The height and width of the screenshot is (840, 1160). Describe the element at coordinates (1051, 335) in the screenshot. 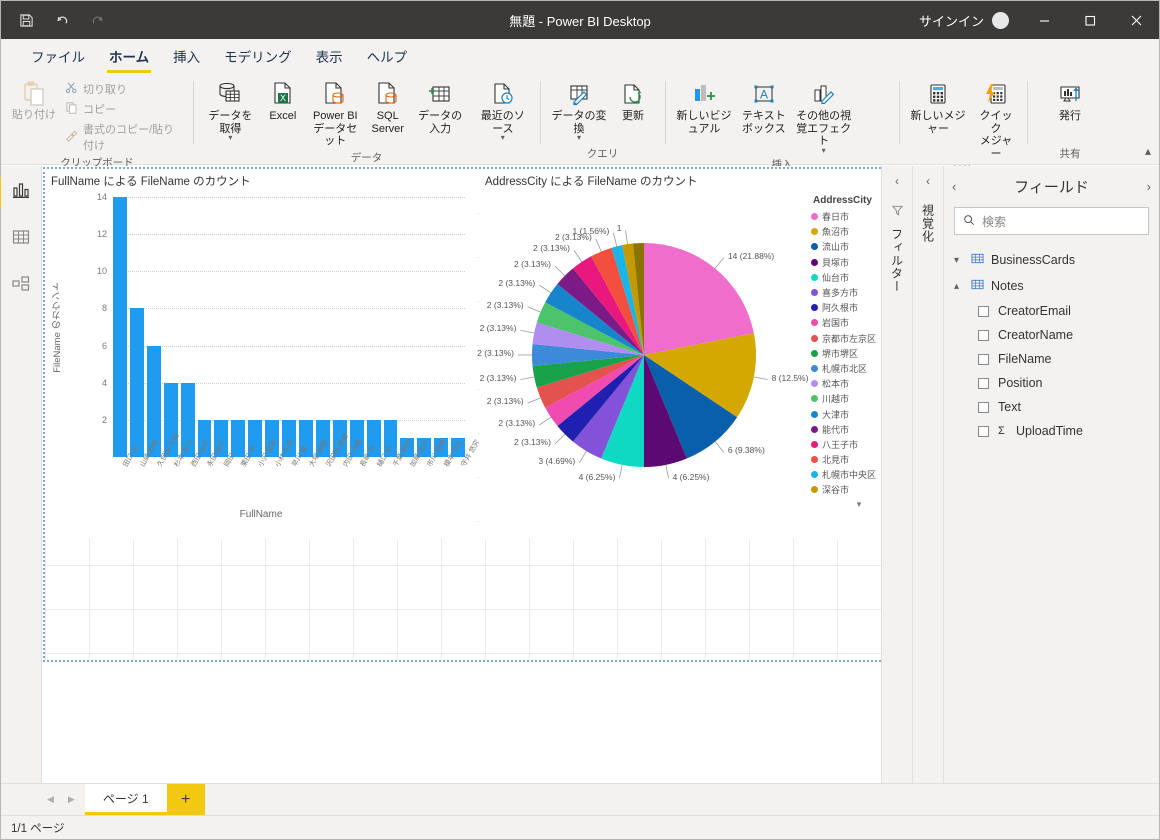

I see `field-item-creatorname: CreatorName` at that location.